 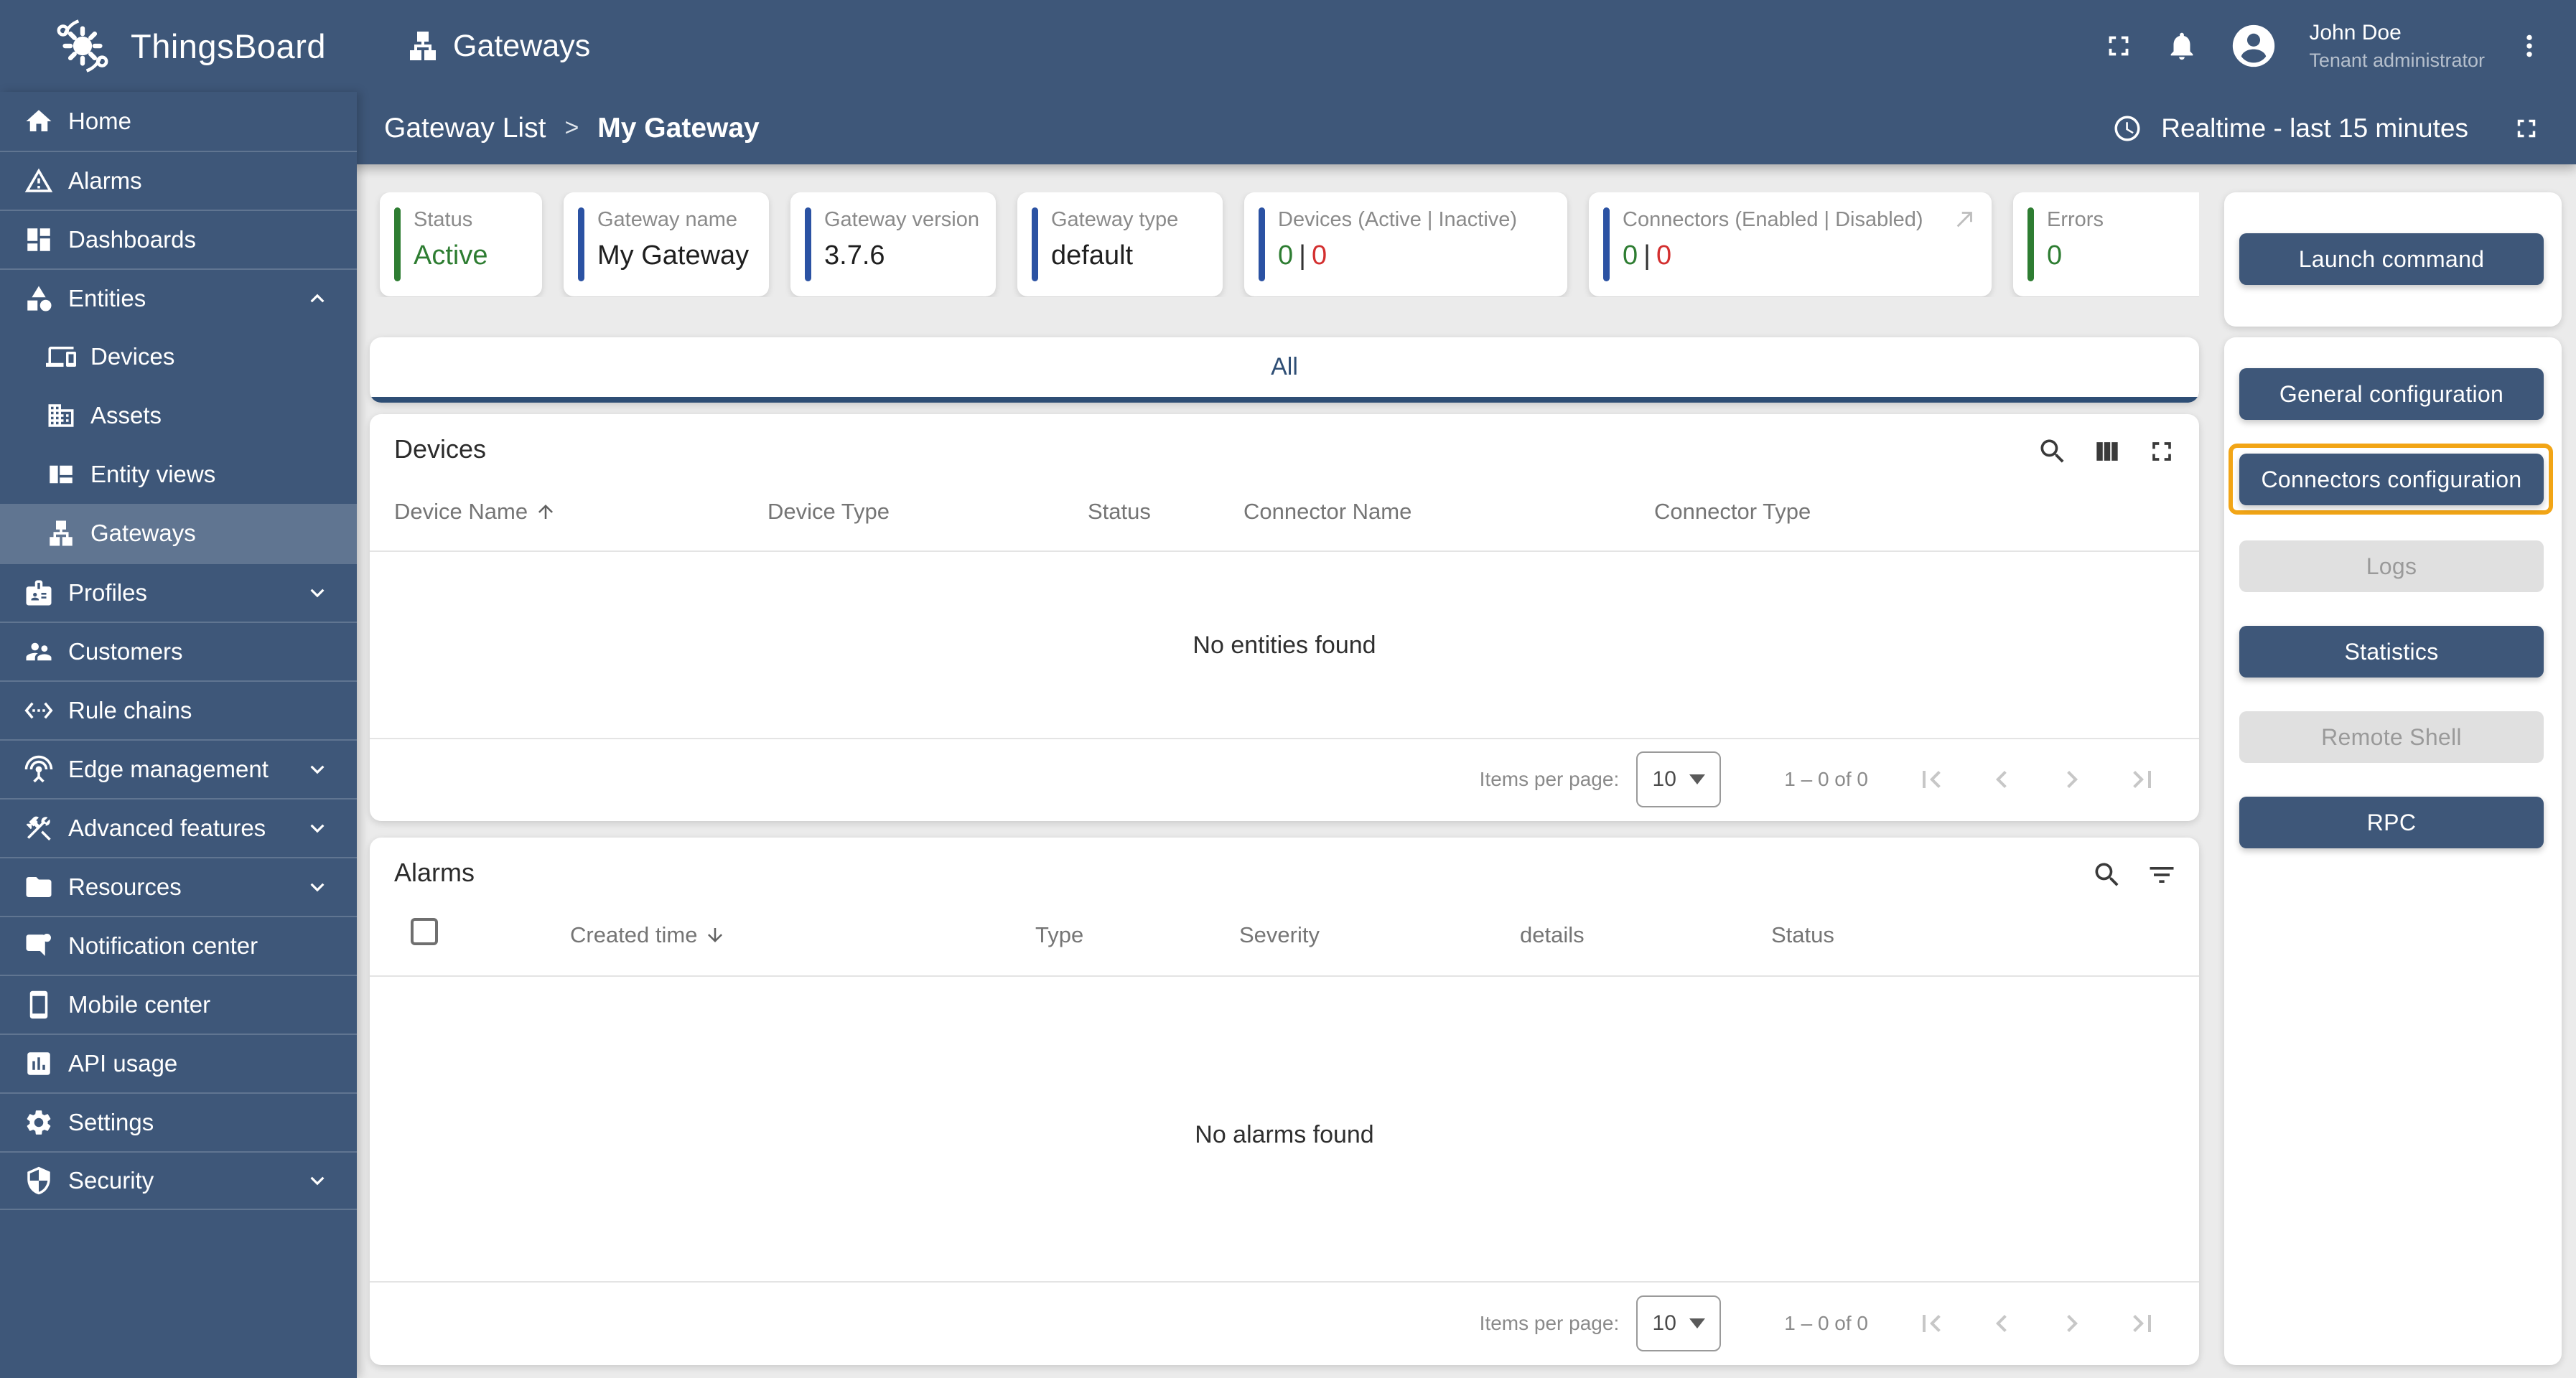 I want to click on card-label: Errors, so click(x=2075, y=219).